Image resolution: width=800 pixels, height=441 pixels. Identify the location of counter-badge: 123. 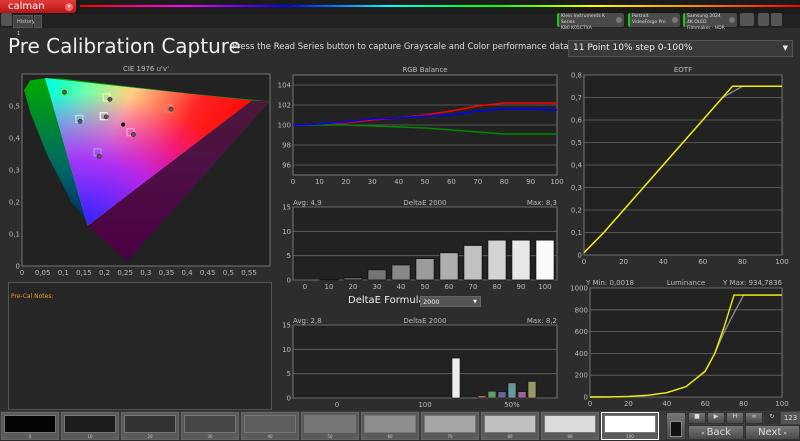
(790, 418).